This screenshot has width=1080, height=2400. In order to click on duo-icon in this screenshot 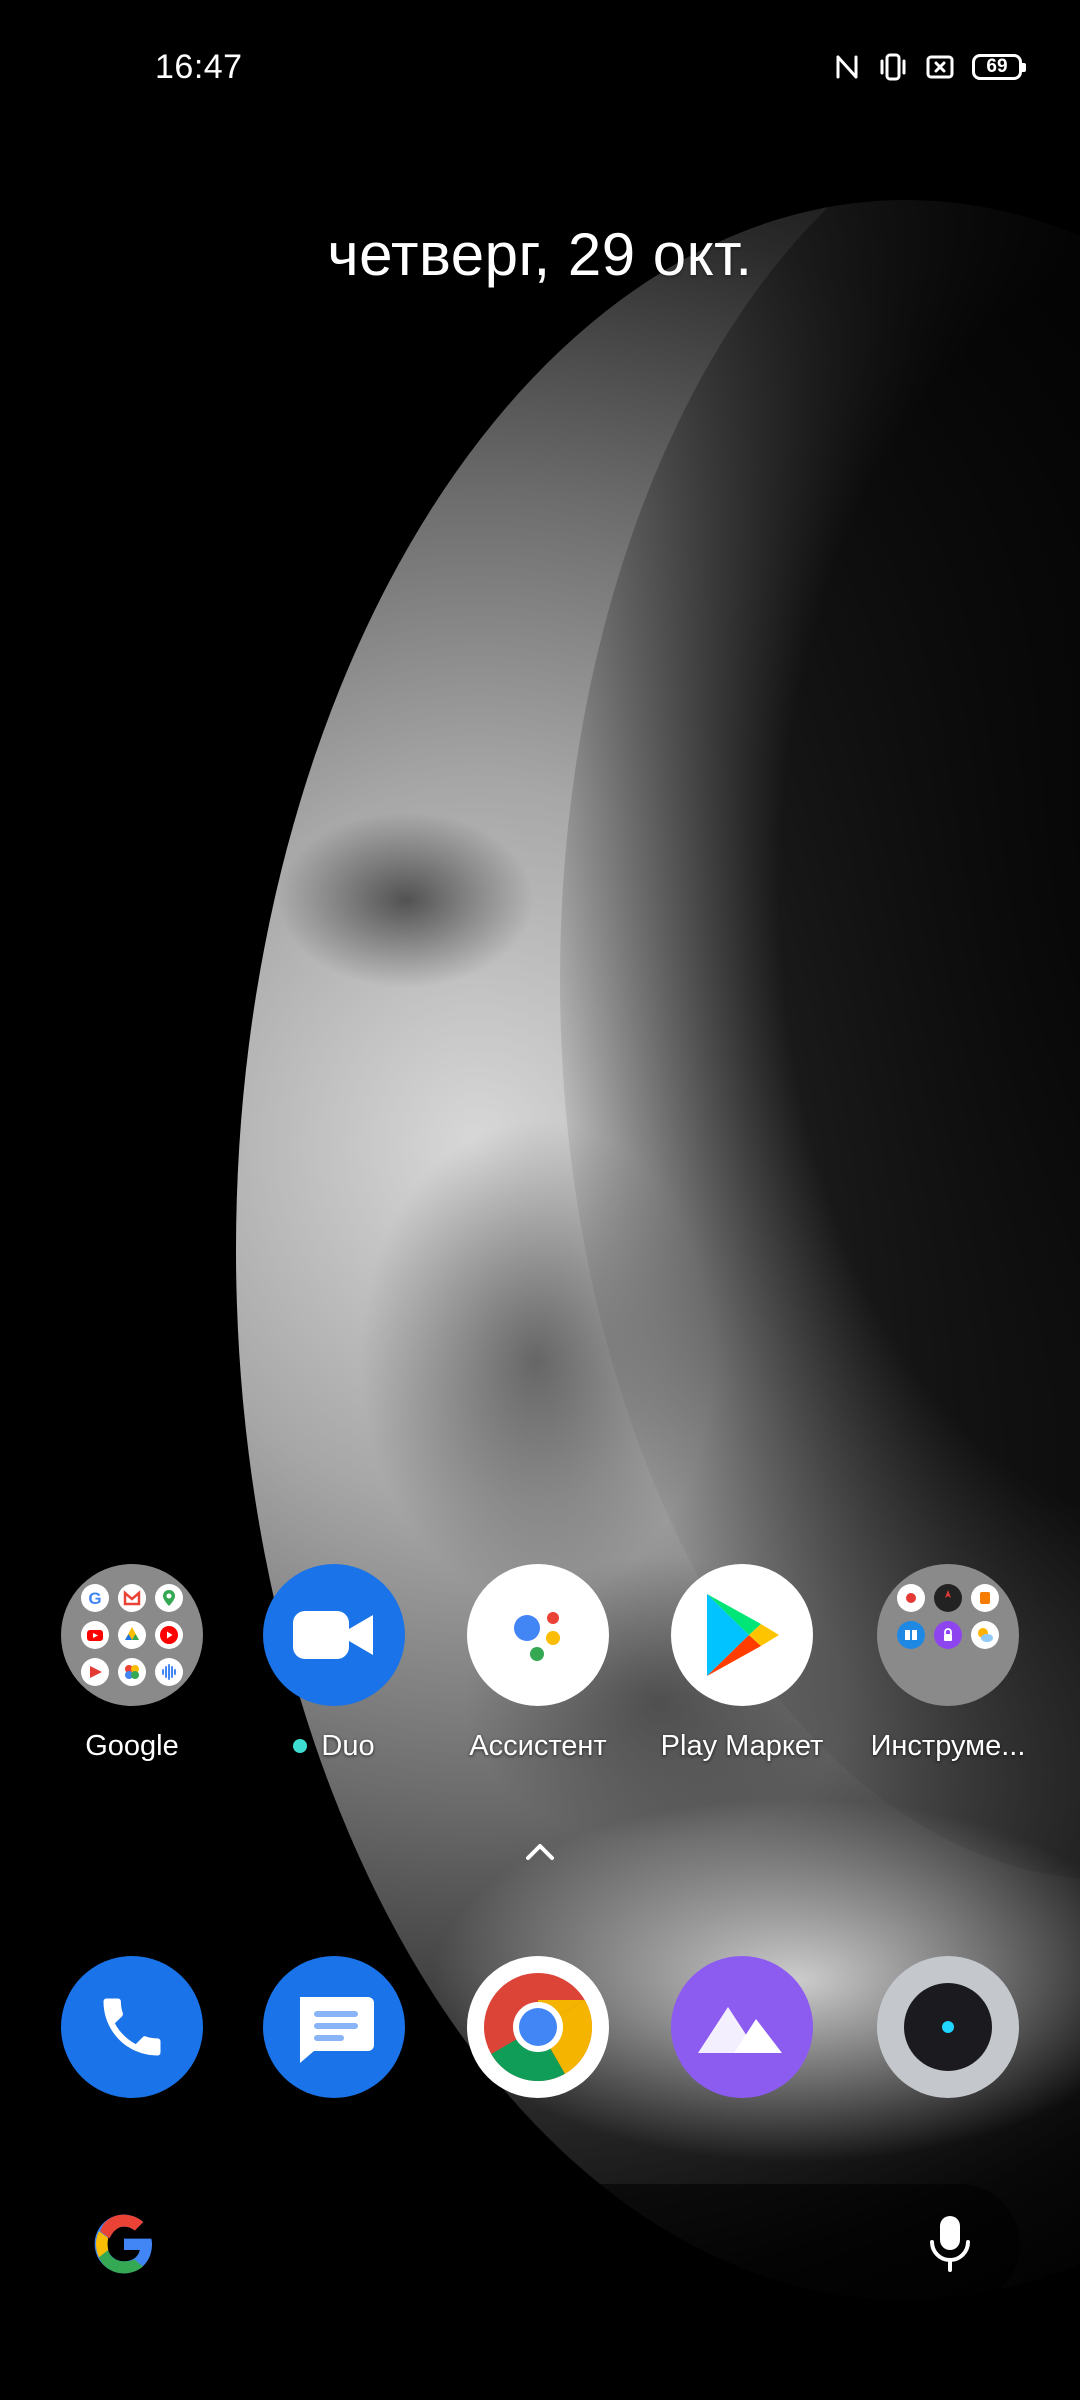, I will do `click(334, 1635)`.